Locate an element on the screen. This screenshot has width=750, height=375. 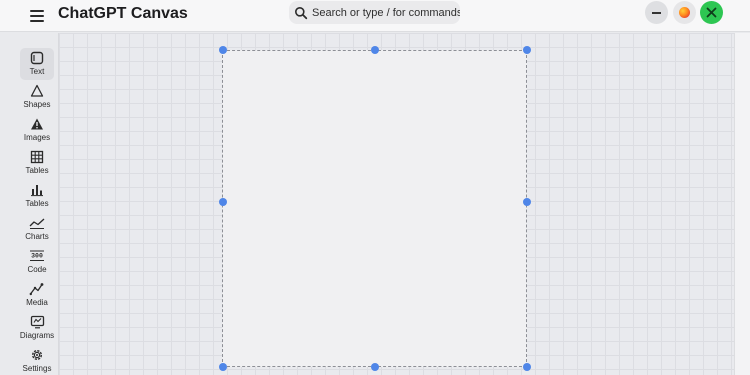
resize-handle-bottom-left is located at coordinates (223, 367).